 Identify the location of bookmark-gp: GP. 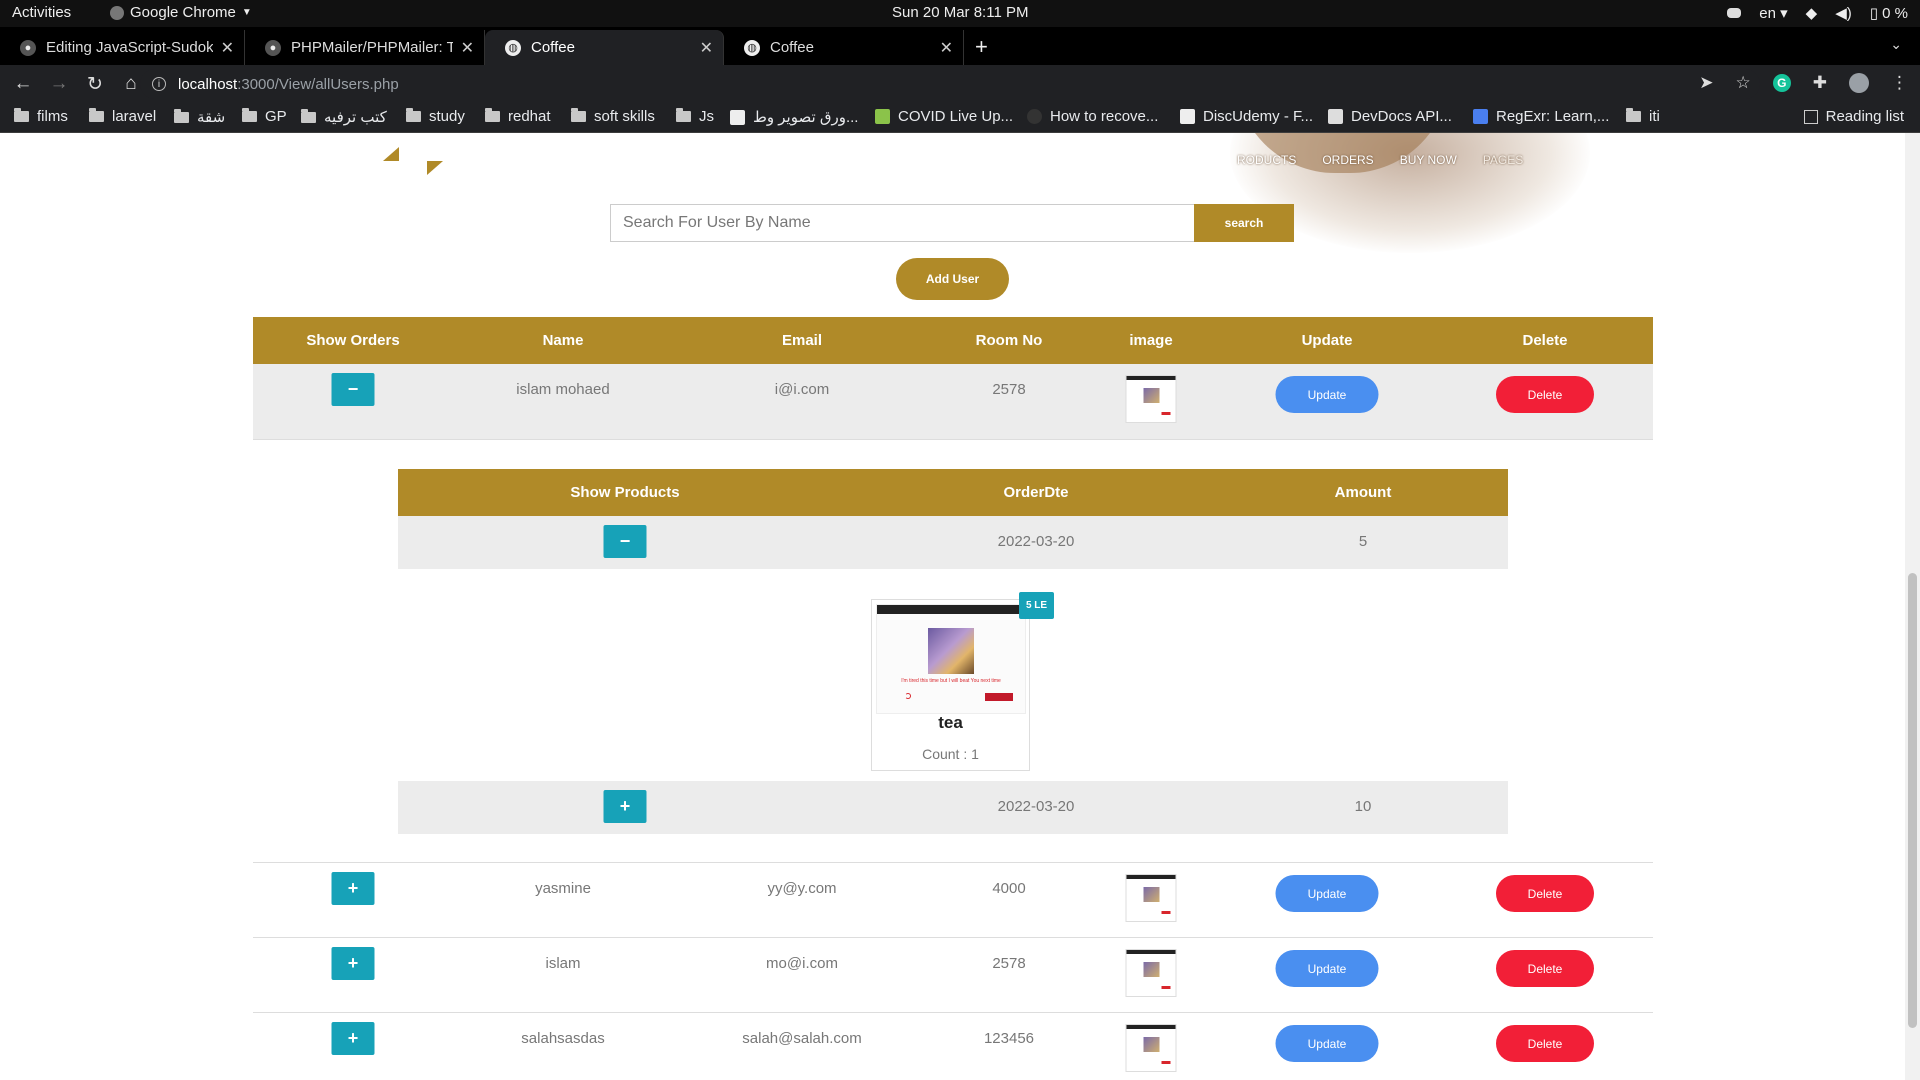
(264, 116).